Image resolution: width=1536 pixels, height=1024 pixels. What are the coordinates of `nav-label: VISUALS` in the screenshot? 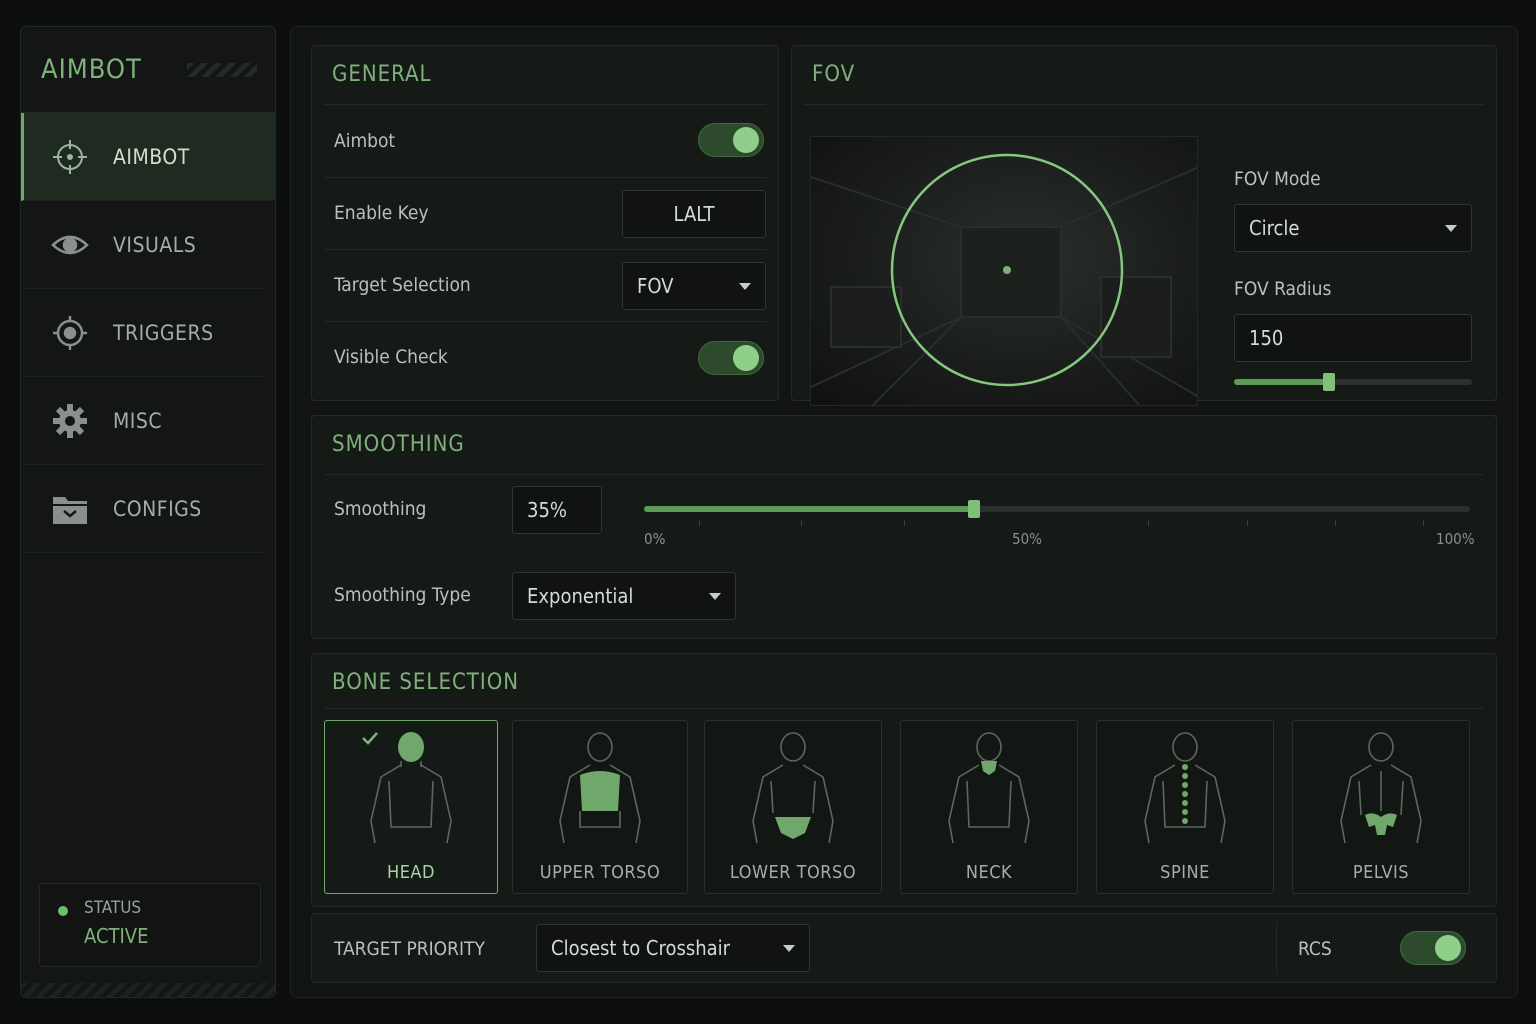 It's located at (155, 244).